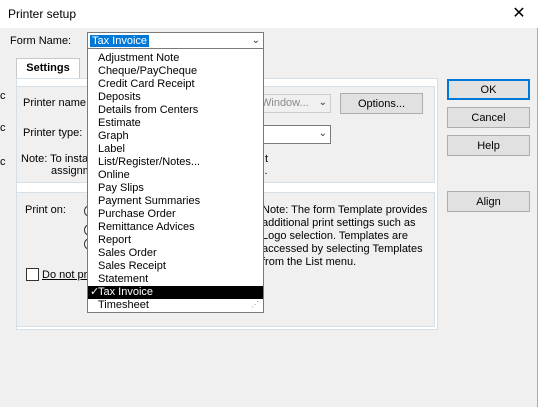  I want to click on list-item: Pay Slips, so click(175, 188).